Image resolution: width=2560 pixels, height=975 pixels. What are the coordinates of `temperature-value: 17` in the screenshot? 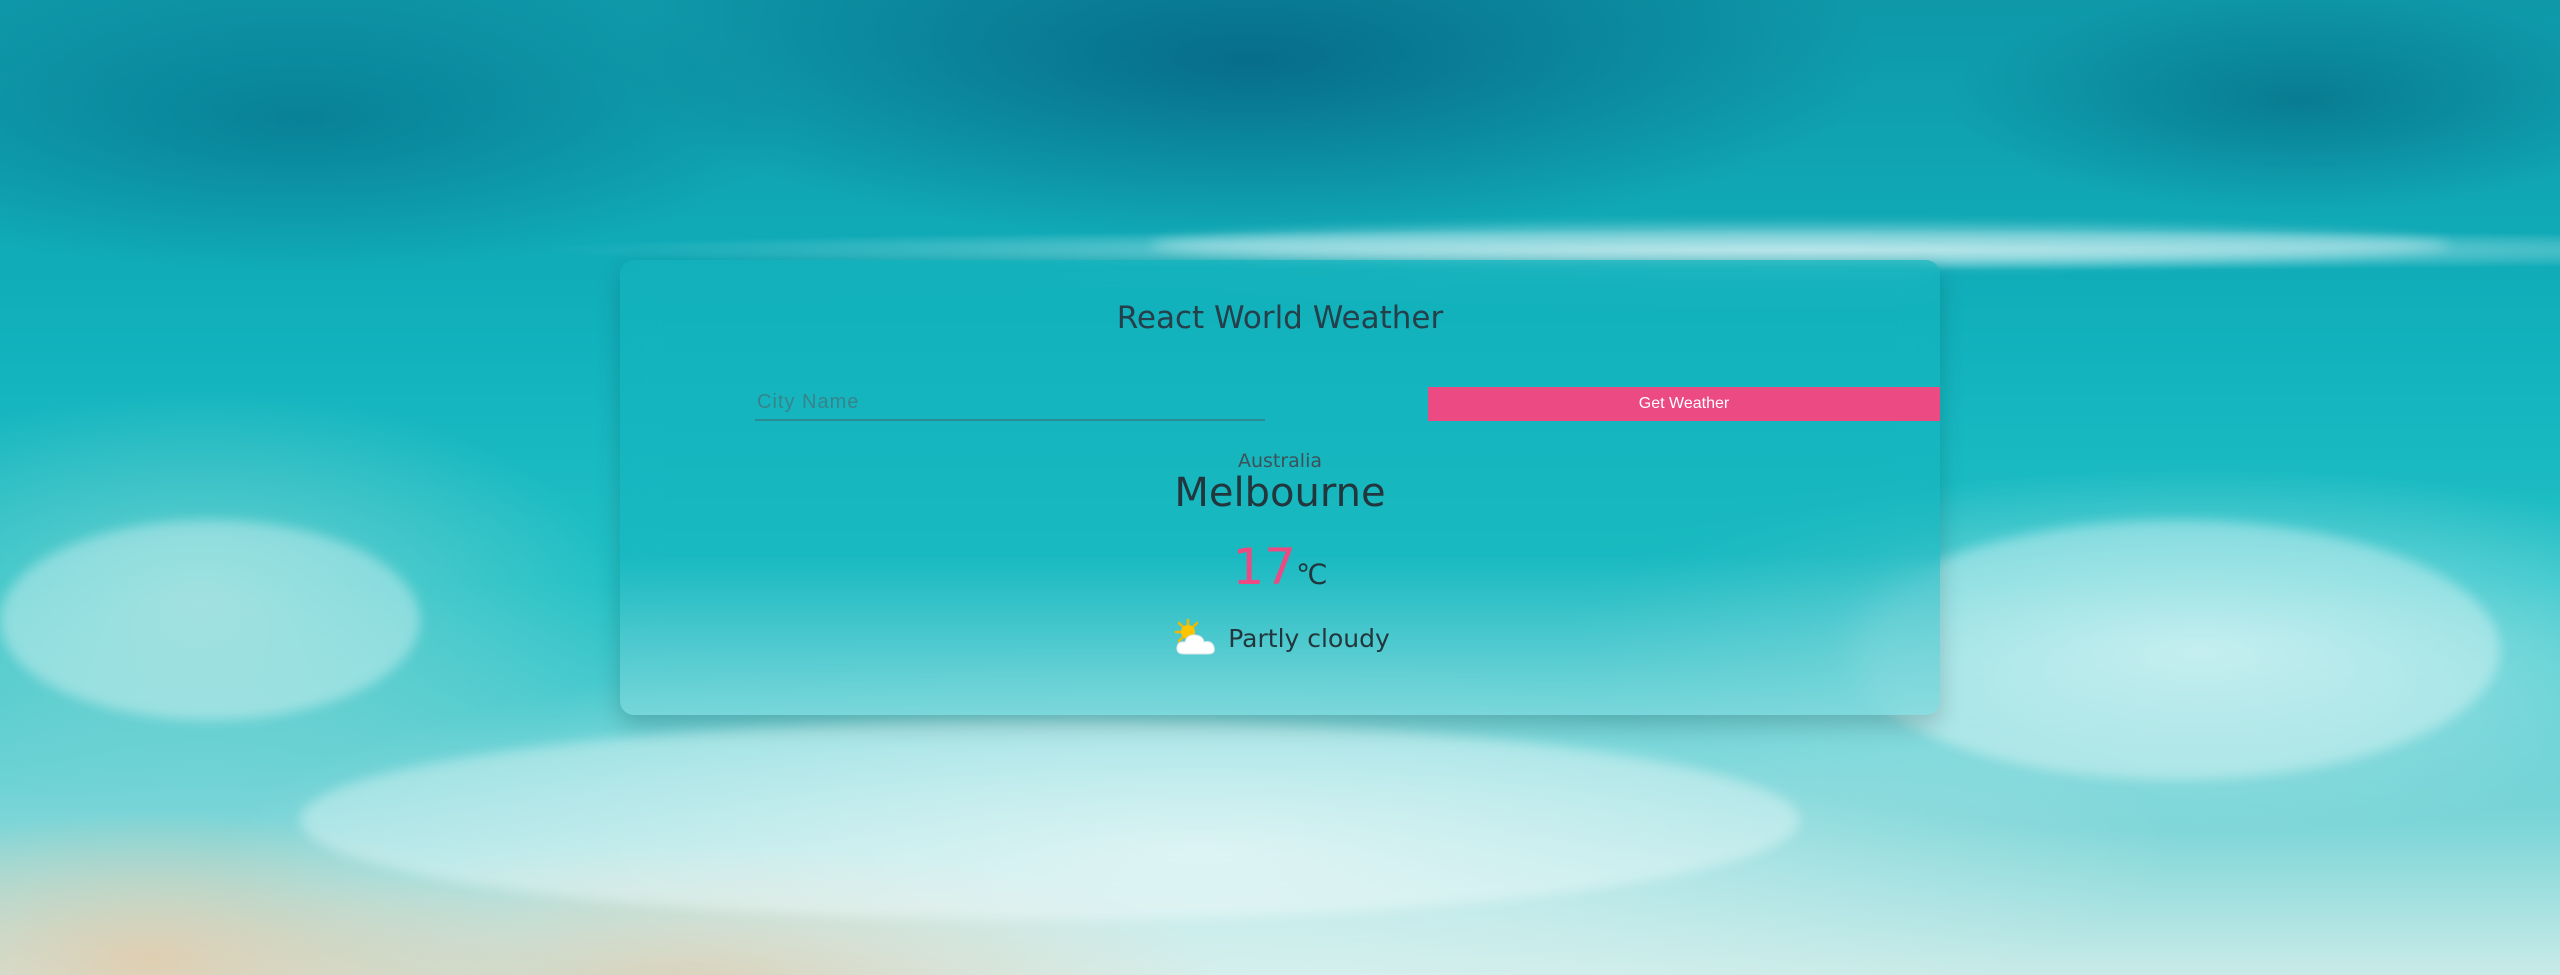 It's located at (1264, 567).